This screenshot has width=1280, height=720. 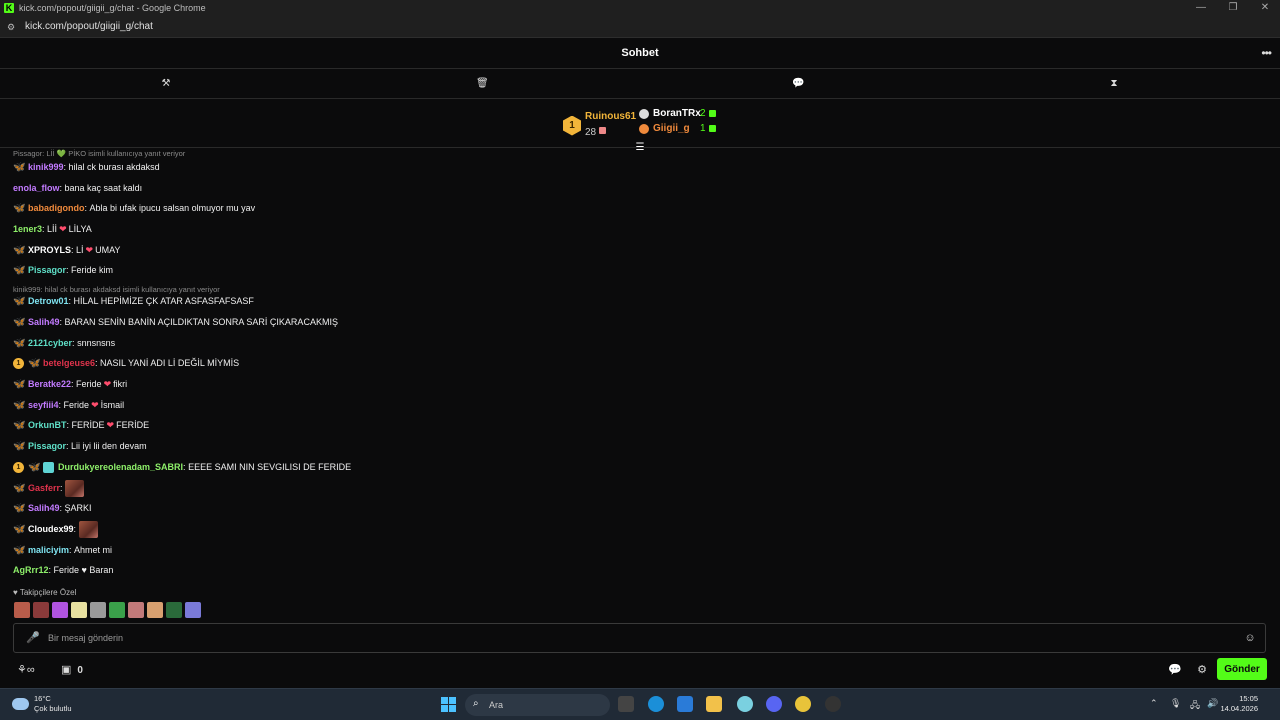 What do you see at coordinates (1175, 669) in the screenshot?
I see `chat-menu-icon: 💬` at bounding box center [1175, 669].